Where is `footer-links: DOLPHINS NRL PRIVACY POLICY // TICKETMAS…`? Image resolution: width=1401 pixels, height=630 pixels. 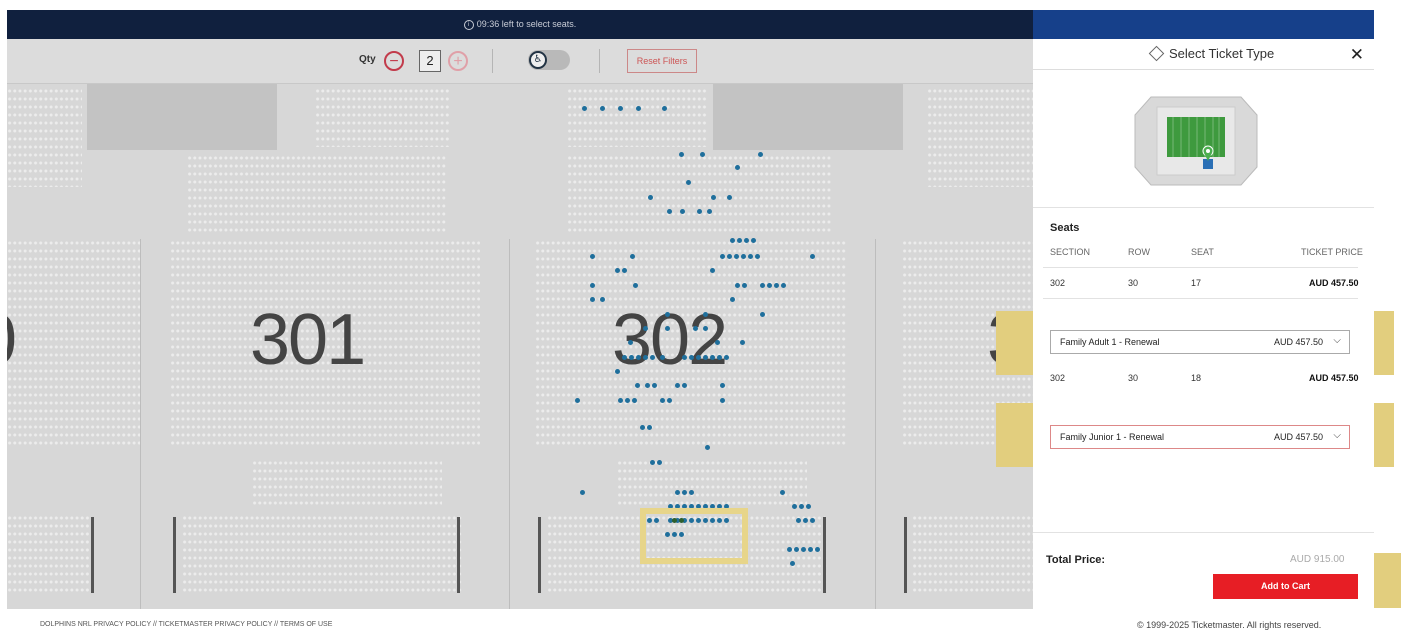
footer-links: DOLPHINS NRL PRIVACY POLICY // TICKETMAS… is located at coordinates (186, 624).